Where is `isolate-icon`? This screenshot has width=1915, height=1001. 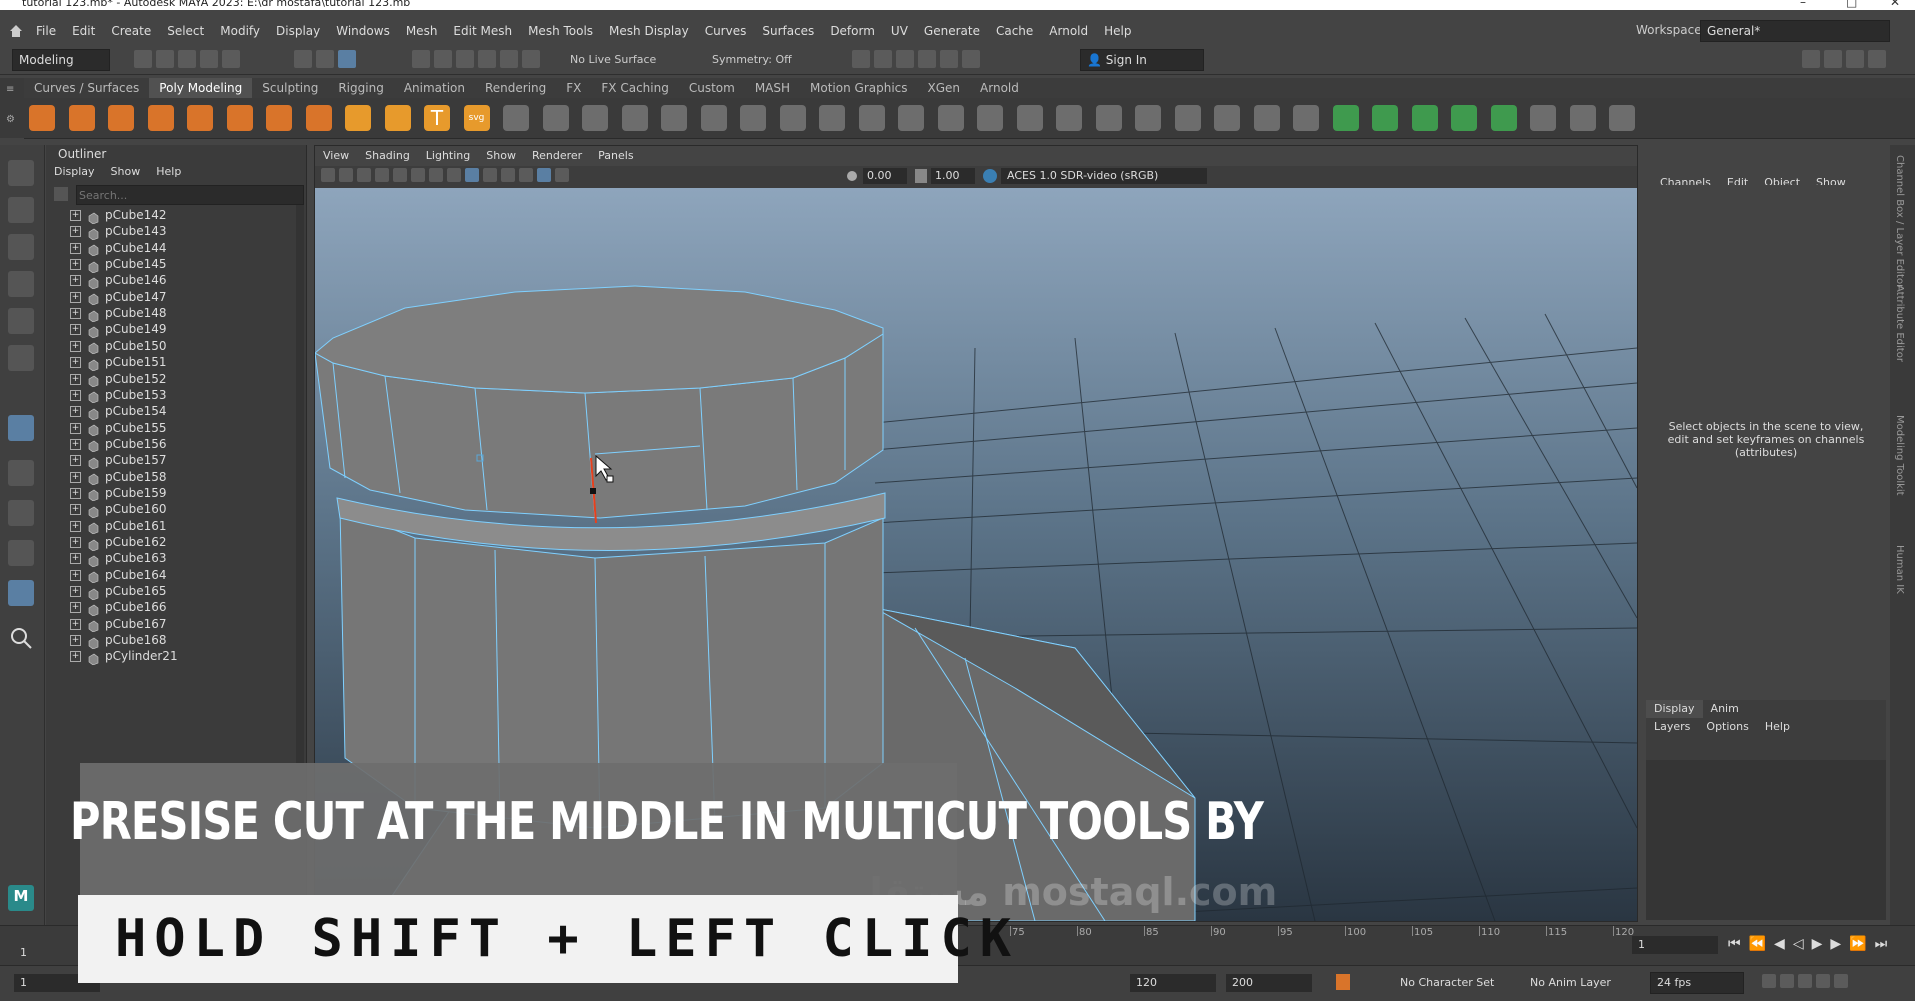
isolate-icon is located at coordinates (562, 175).